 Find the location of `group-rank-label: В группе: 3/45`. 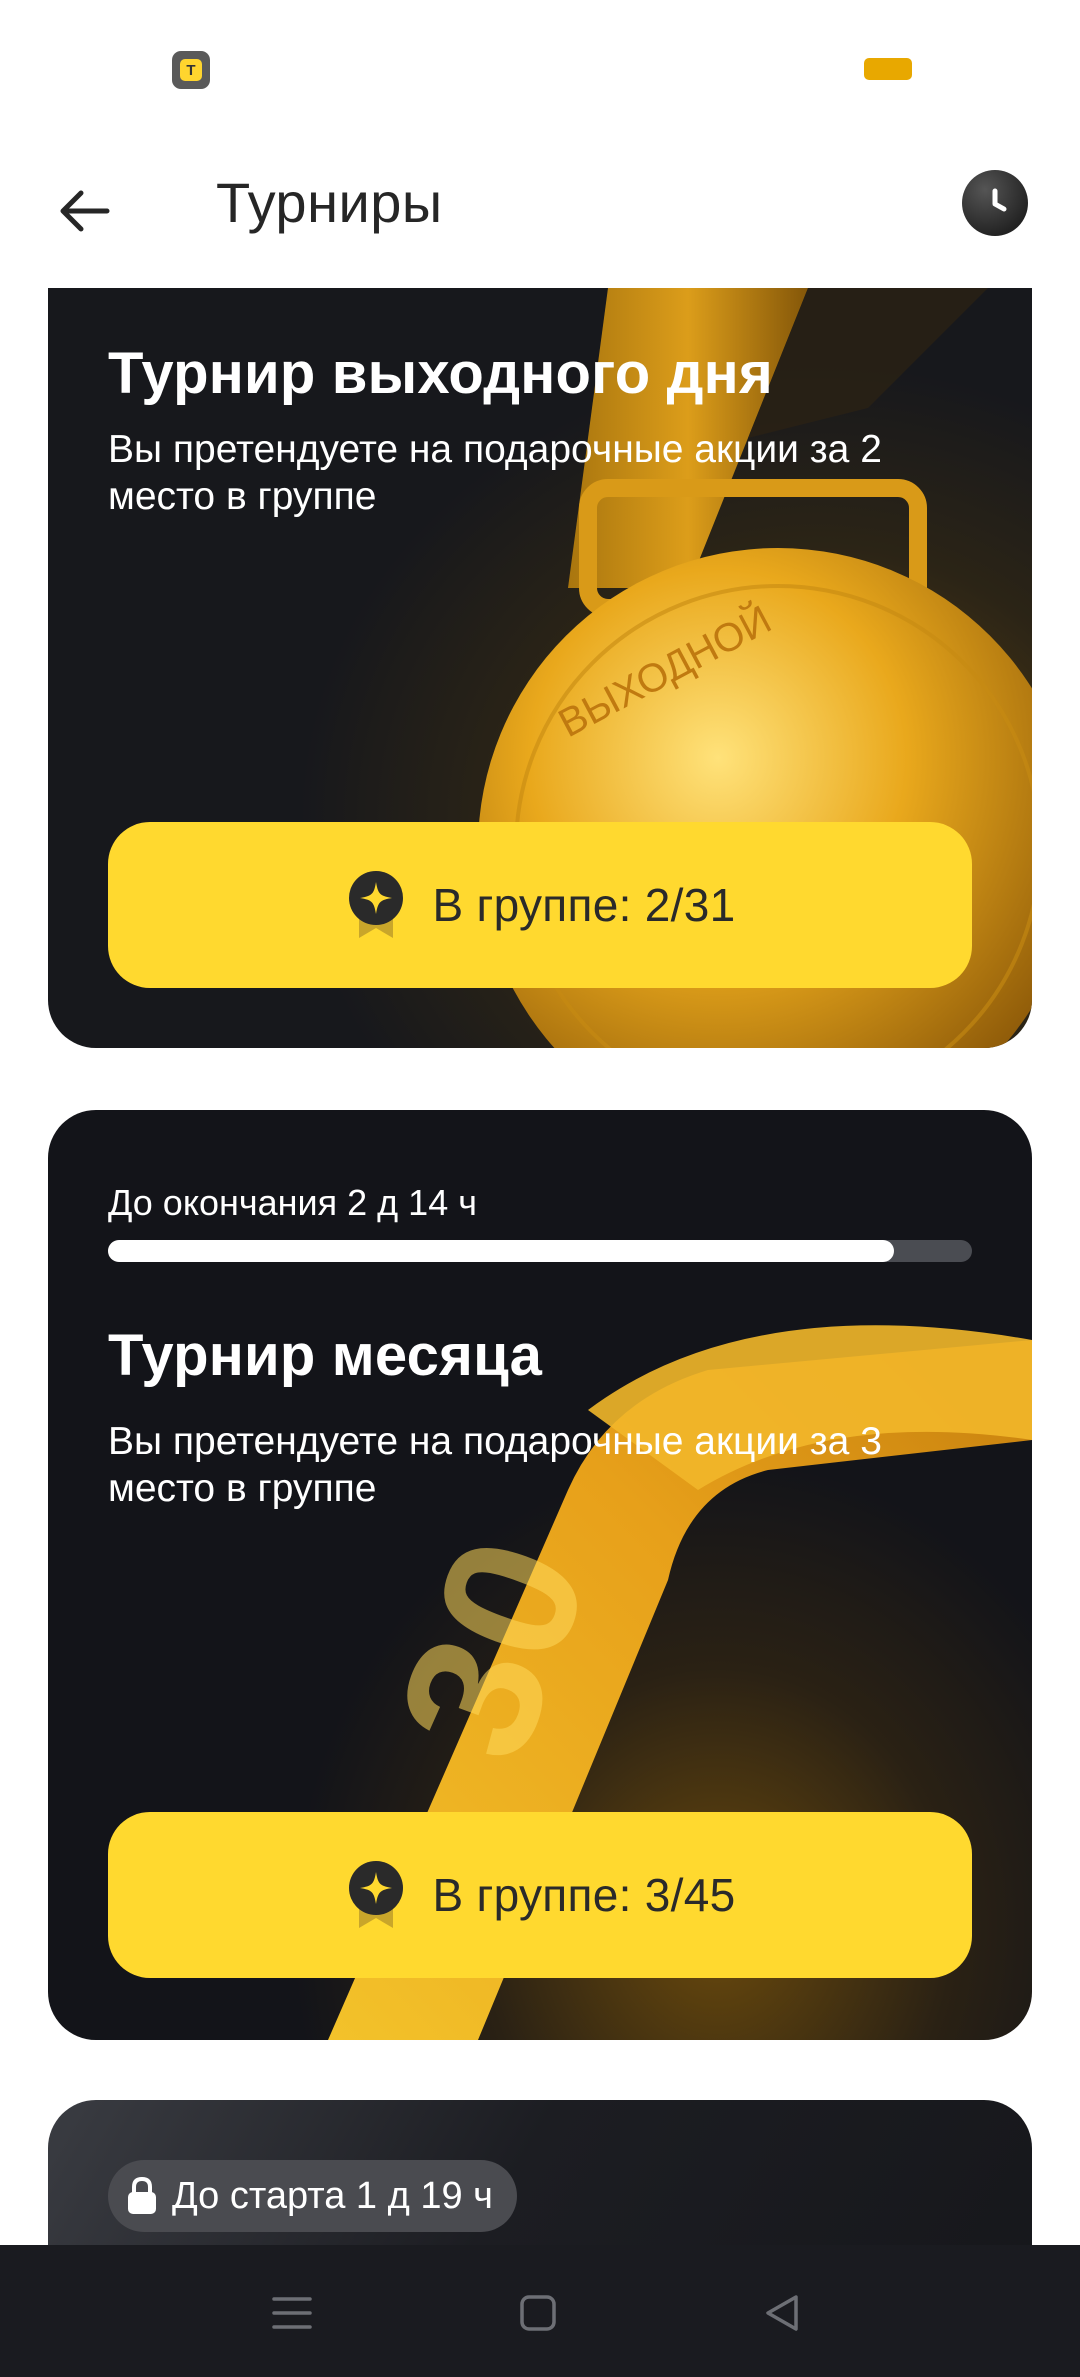

group-rank-label: В группе: 3/45 is located at coordinates (584, 1895).